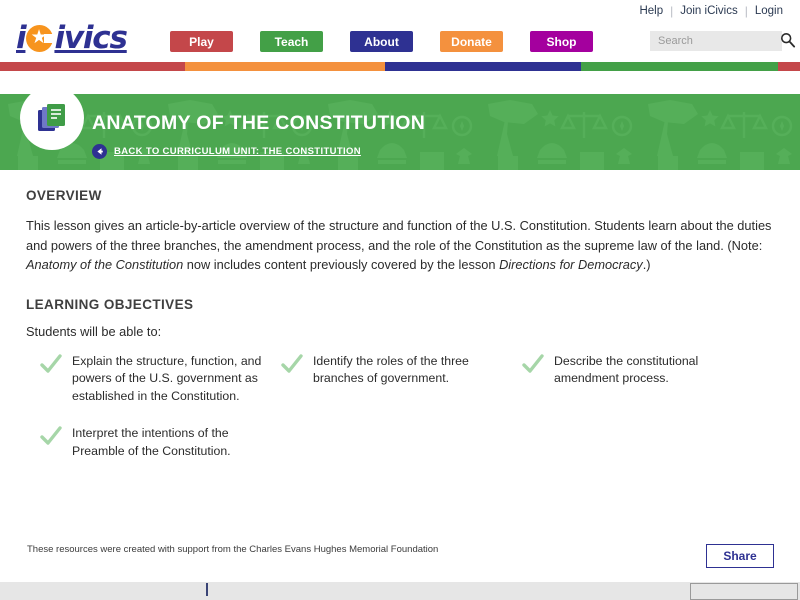 Image resolution: width=800 pixels, height=600 pixels. What do you see at coordinates (571, 264) in the screenshot?
I see `overview-related-lesson-italic: Directions for Democracy` at bounding box center [571, 264].